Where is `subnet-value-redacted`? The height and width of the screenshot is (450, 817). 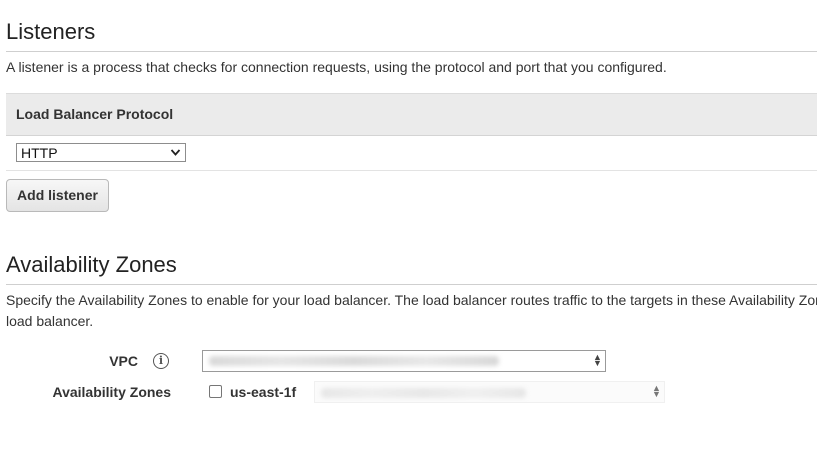
subnet-value-redacted is located at coordinates (423, 393).